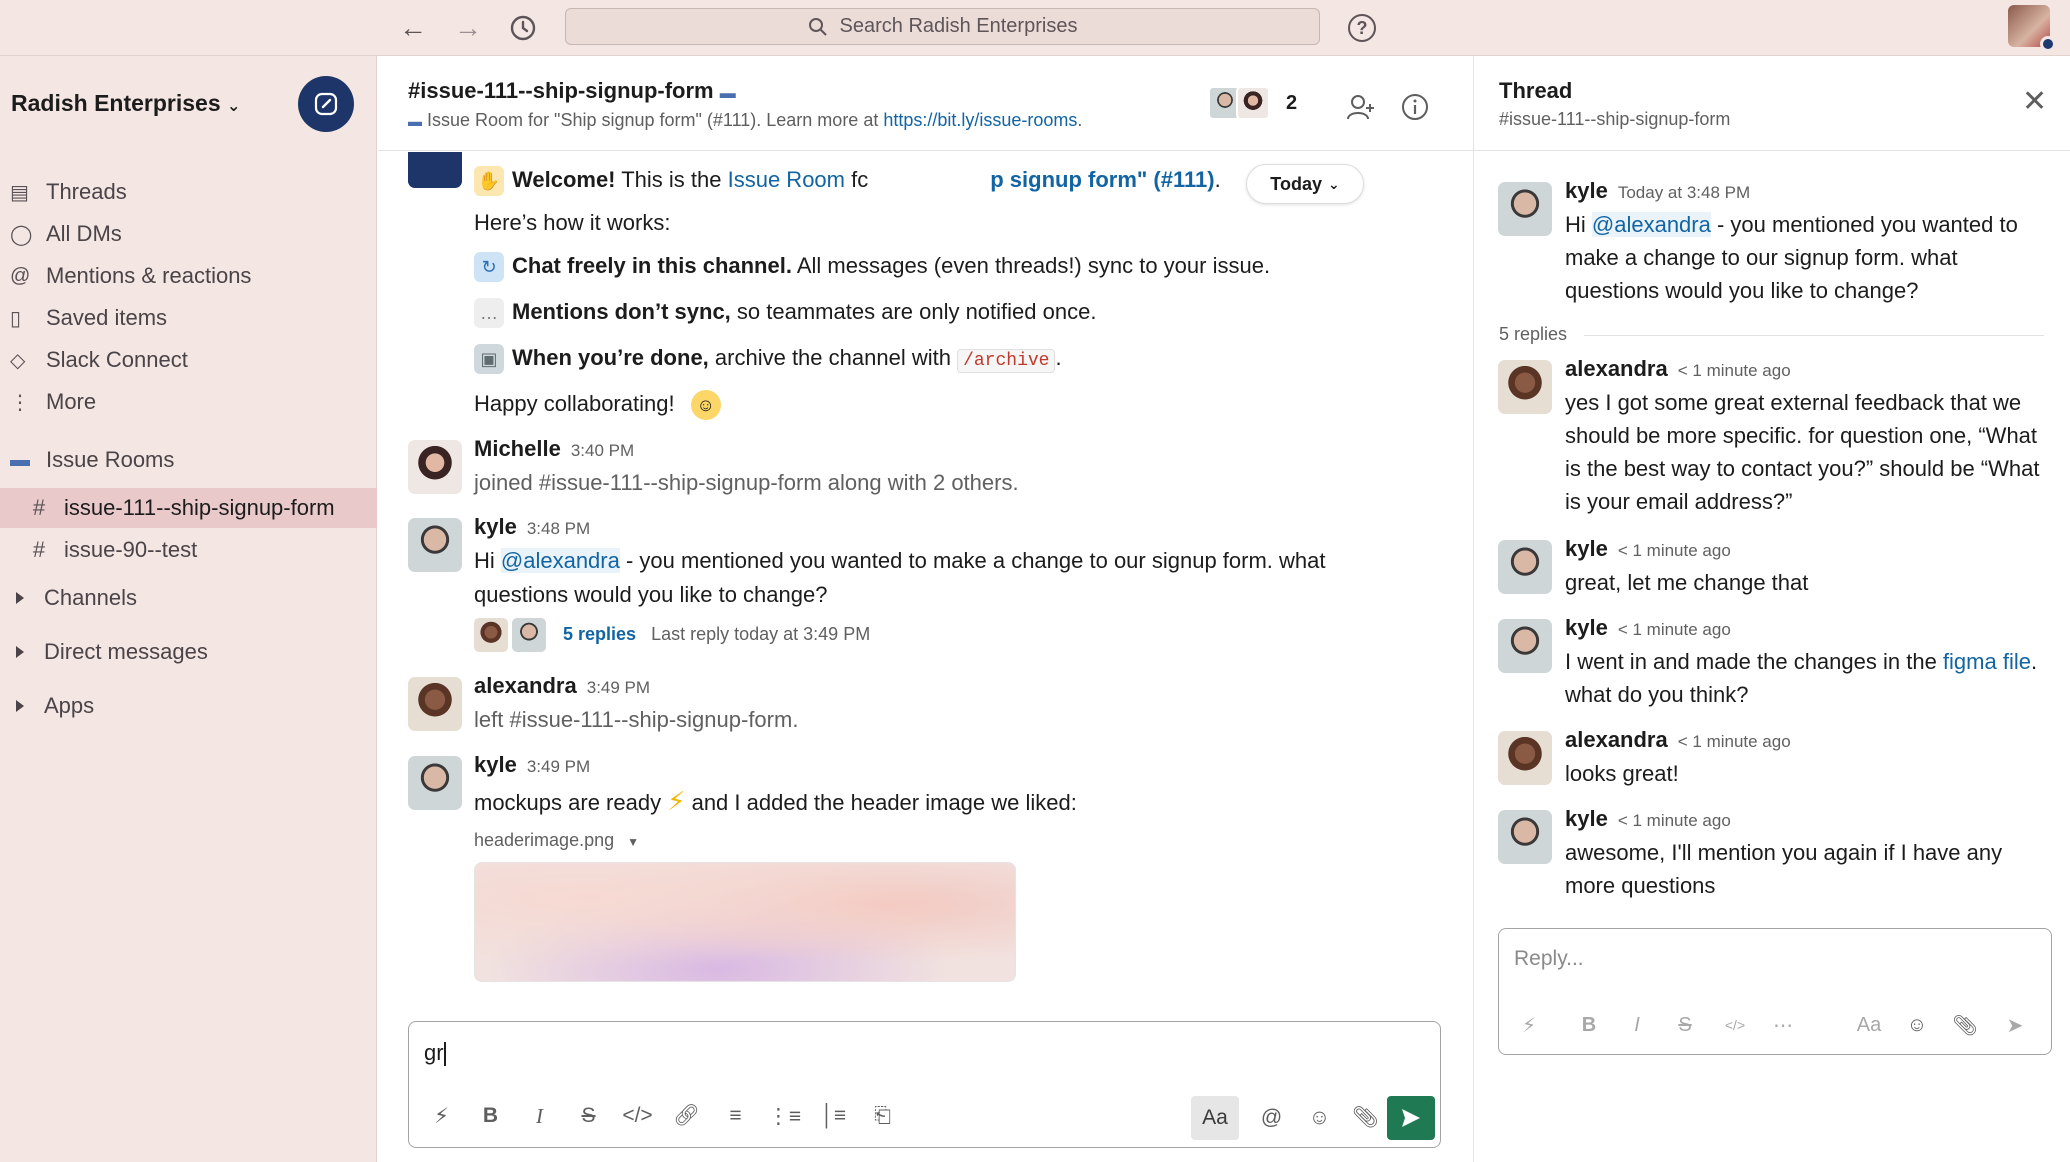 The image size is (2070, 1162). What do you see at coordinates (1305, 184) in the screenshot?
I see `date-divider-button: Today ⌄` at bounding box center [1305, 184].